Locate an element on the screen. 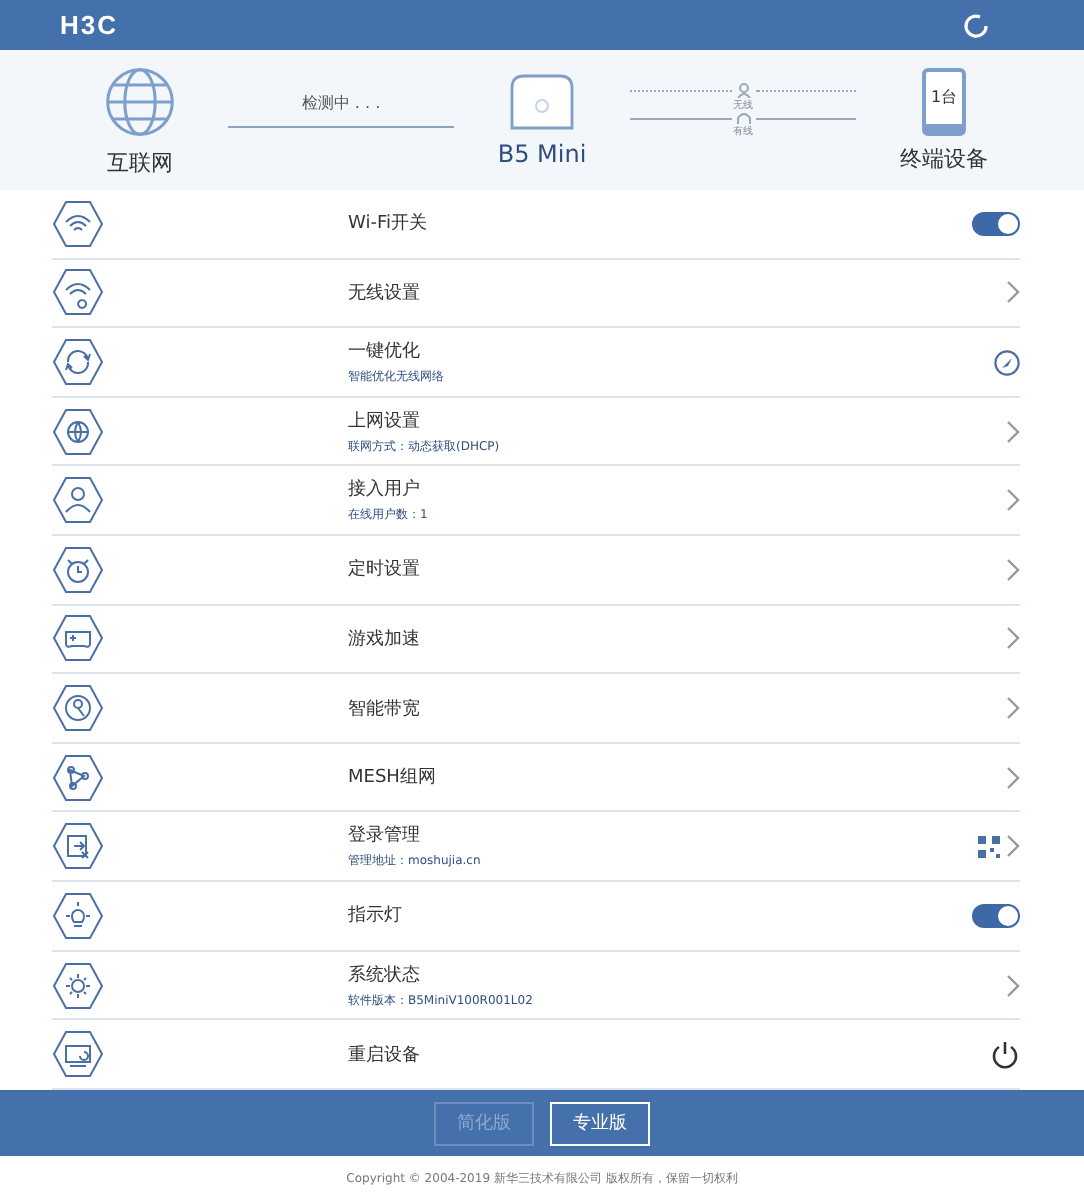  qr-code-icon is located at coordinates (989, 846).